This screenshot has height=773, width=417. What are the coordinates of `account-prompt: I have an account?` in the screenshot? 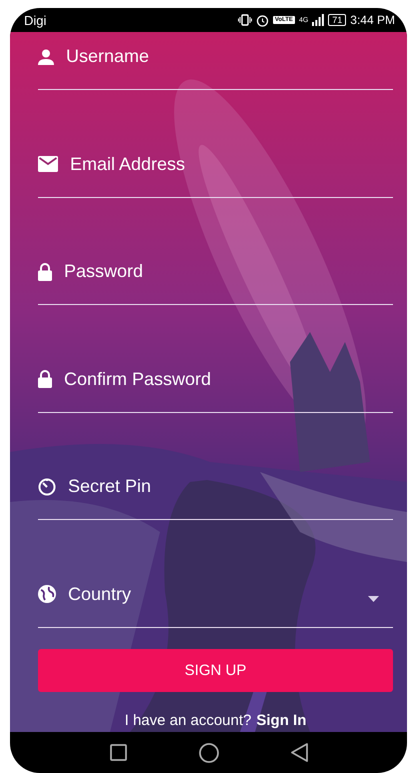 It's located at (188, 720).